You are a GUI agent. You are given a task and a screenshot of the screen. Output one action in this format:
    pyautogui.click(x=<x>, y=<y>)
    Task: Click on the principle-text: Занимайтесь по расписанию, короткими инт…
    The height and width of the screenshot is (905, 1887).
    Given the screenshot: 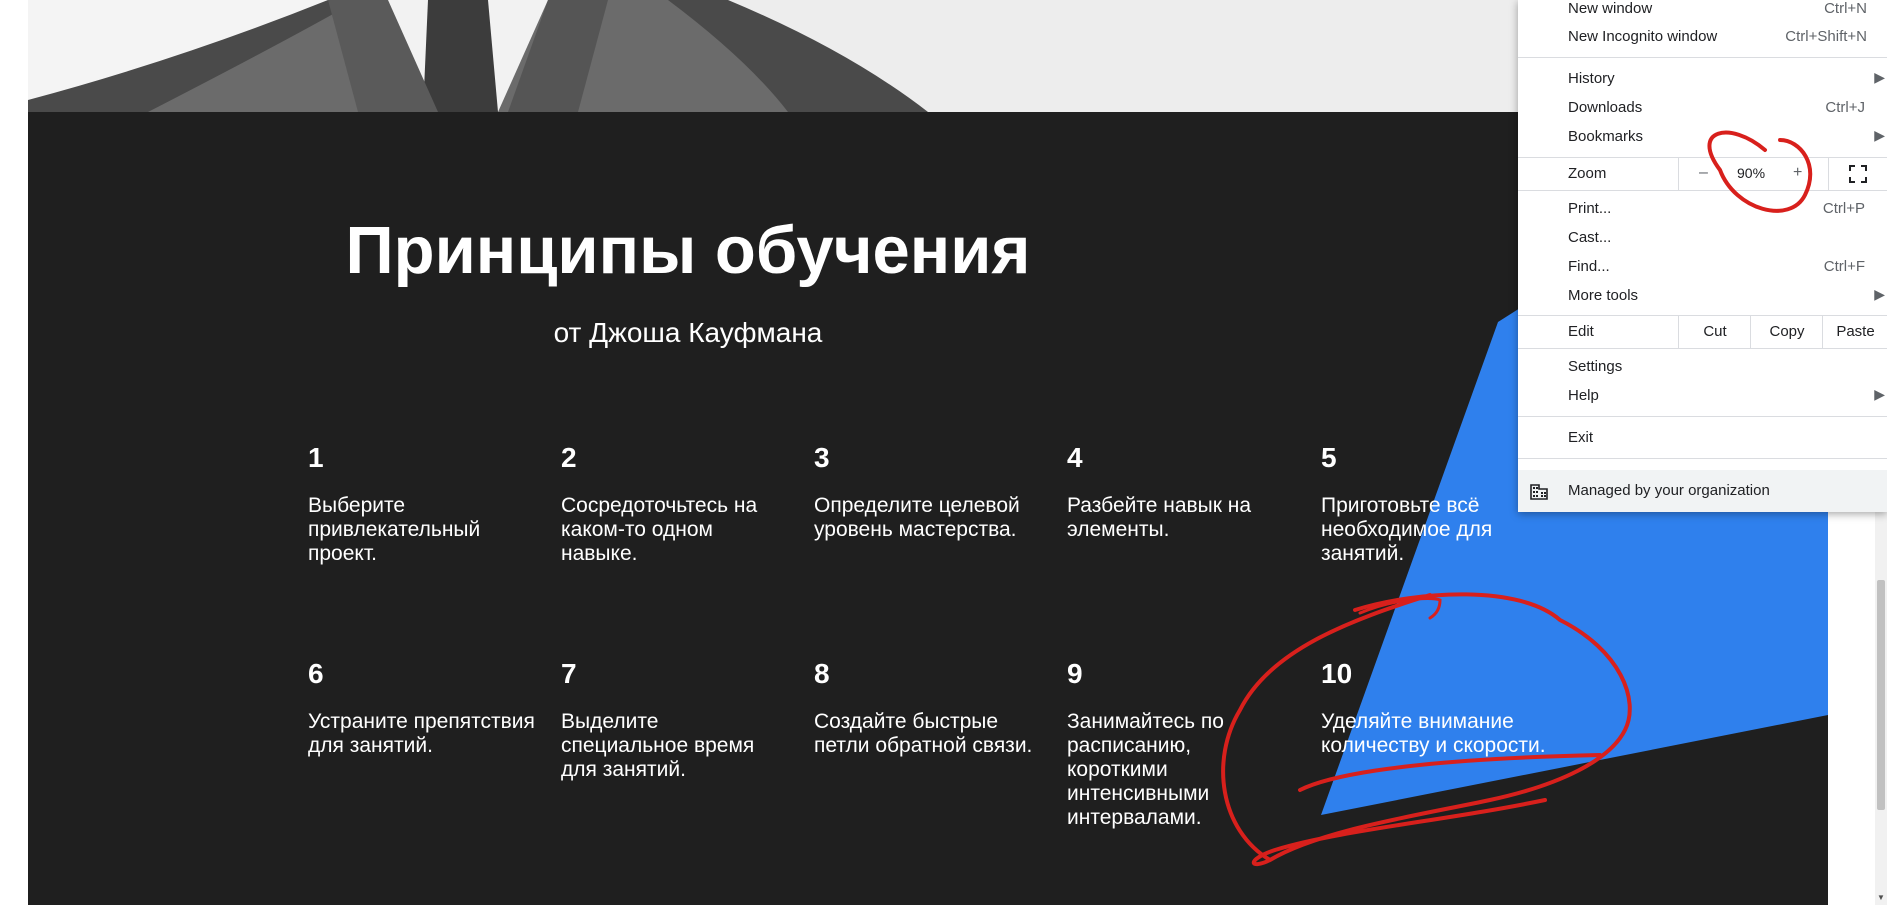 What is the action you would take?
    pyautogui.click(x=1145, y=769)
    